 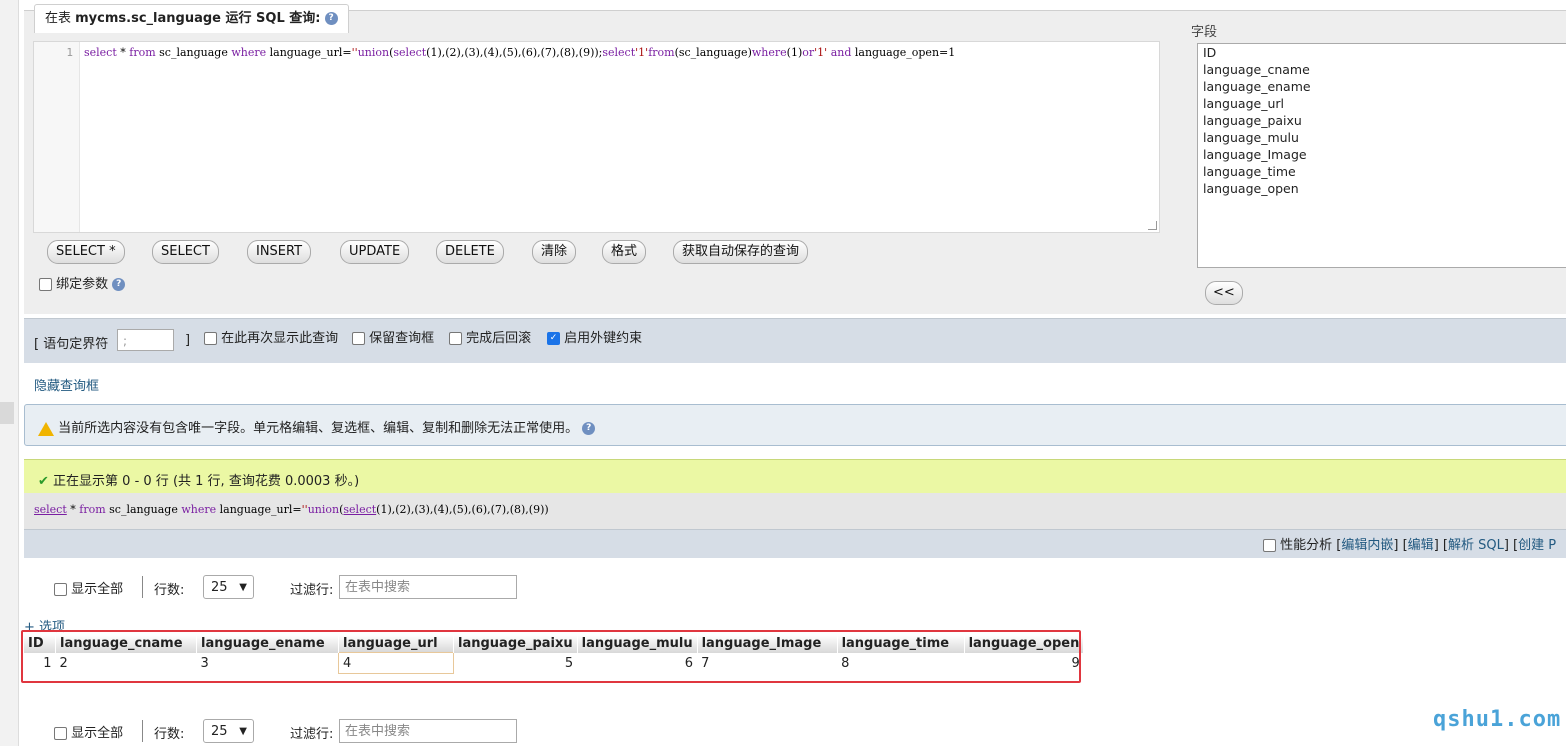 I want to click on line-number: 1, so click(x=69, y=52).